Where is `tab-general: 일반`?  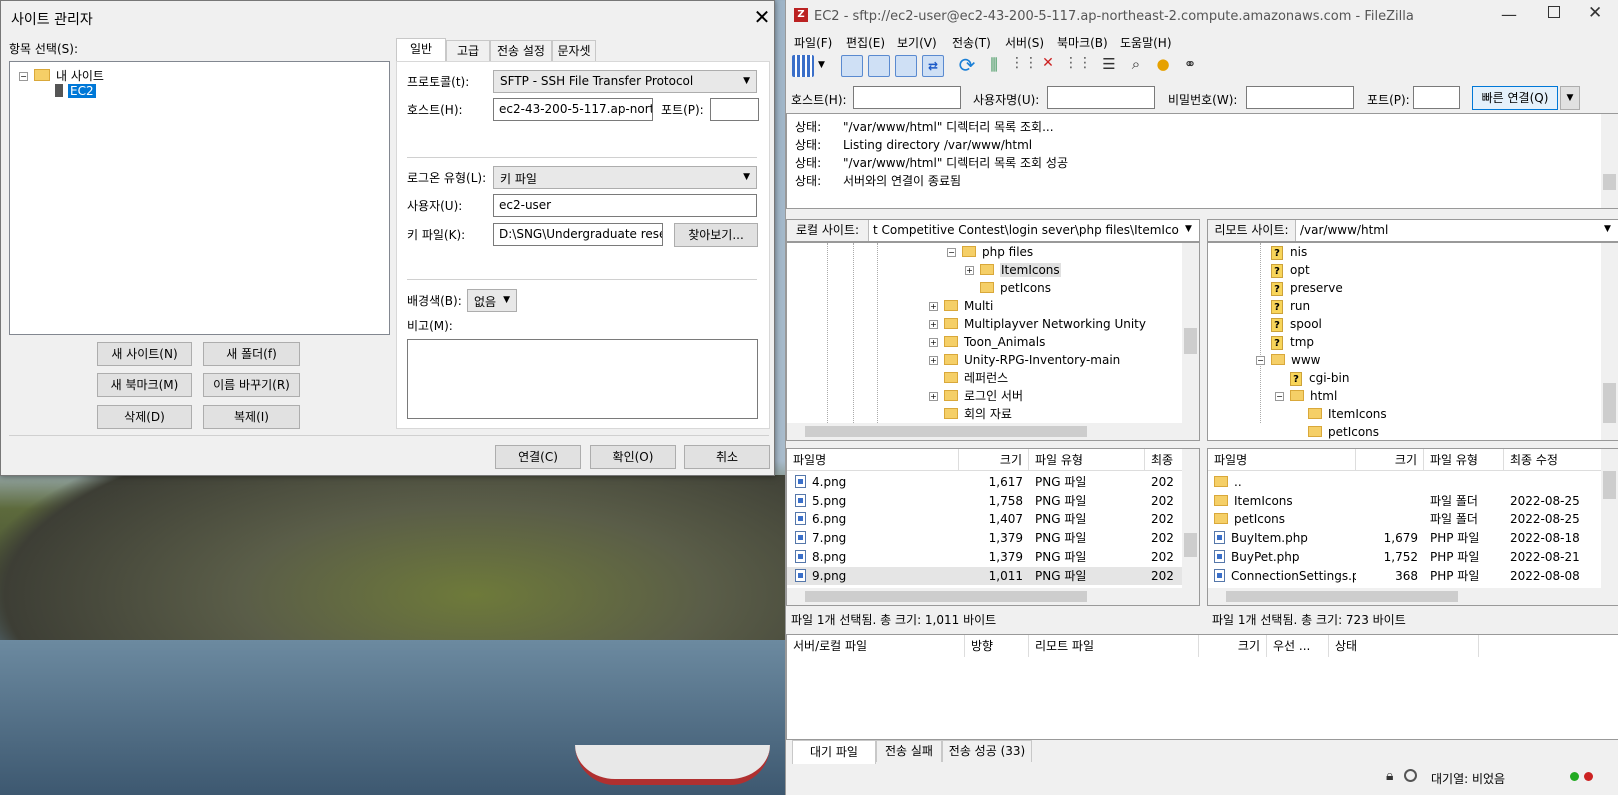
tab-general: 일반 is located at coordinates (421, 50).